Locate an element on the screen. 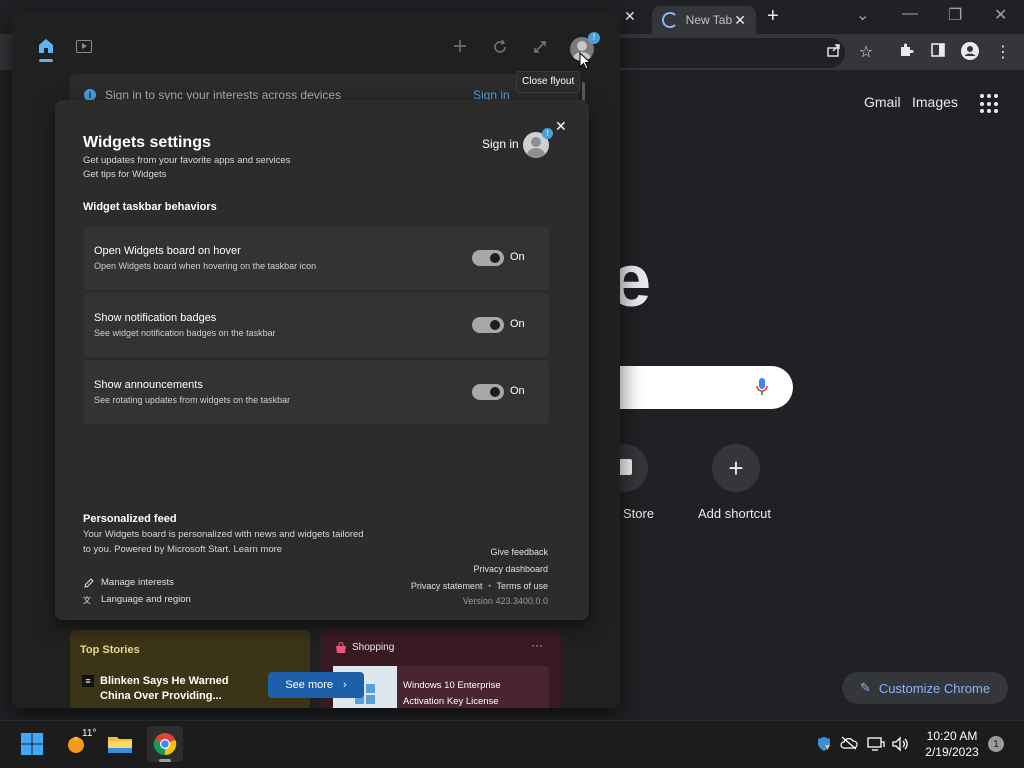 The width and height of the screenshot is (1024, 768). plus-icon: + is located at coordinates (736, 467).